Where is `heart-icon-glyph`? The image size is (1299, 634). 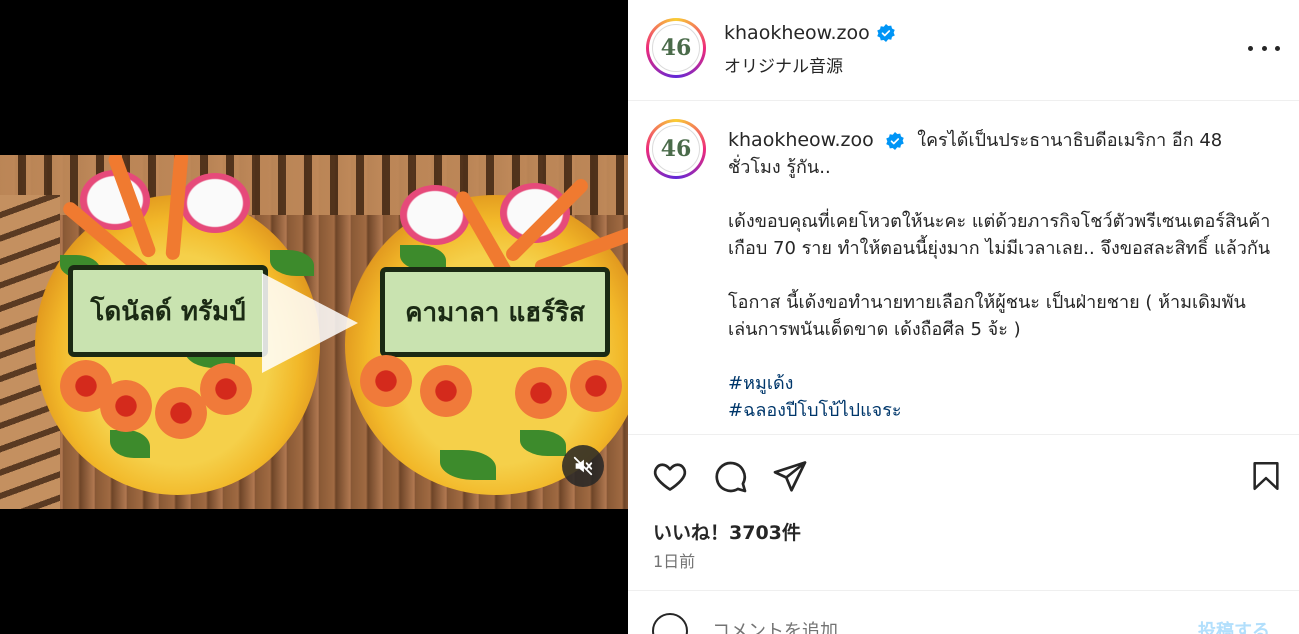 heart-icon-glyph is located at coordinates (670, 477).